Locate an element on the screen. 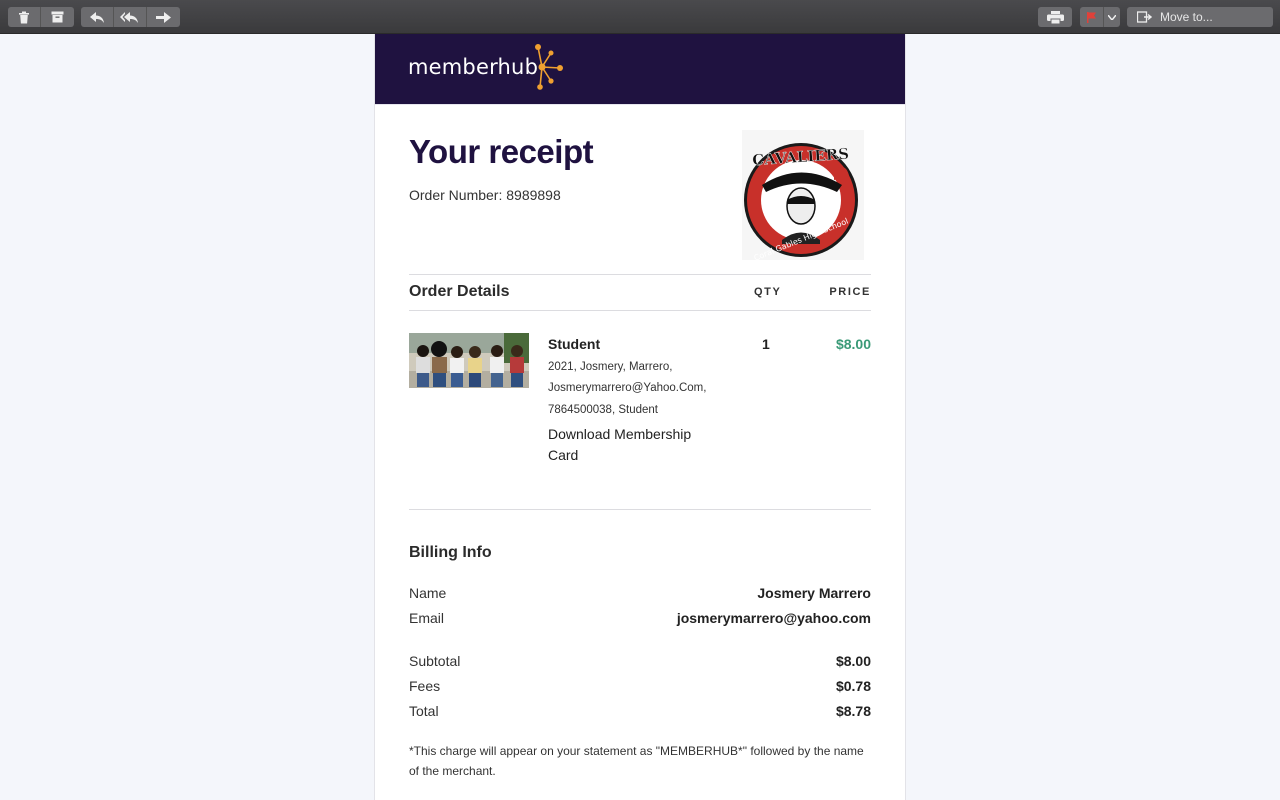 This screenshot has height=800, width=1280. subtotal-value: $8.00 is located at coordinates (853, 661).